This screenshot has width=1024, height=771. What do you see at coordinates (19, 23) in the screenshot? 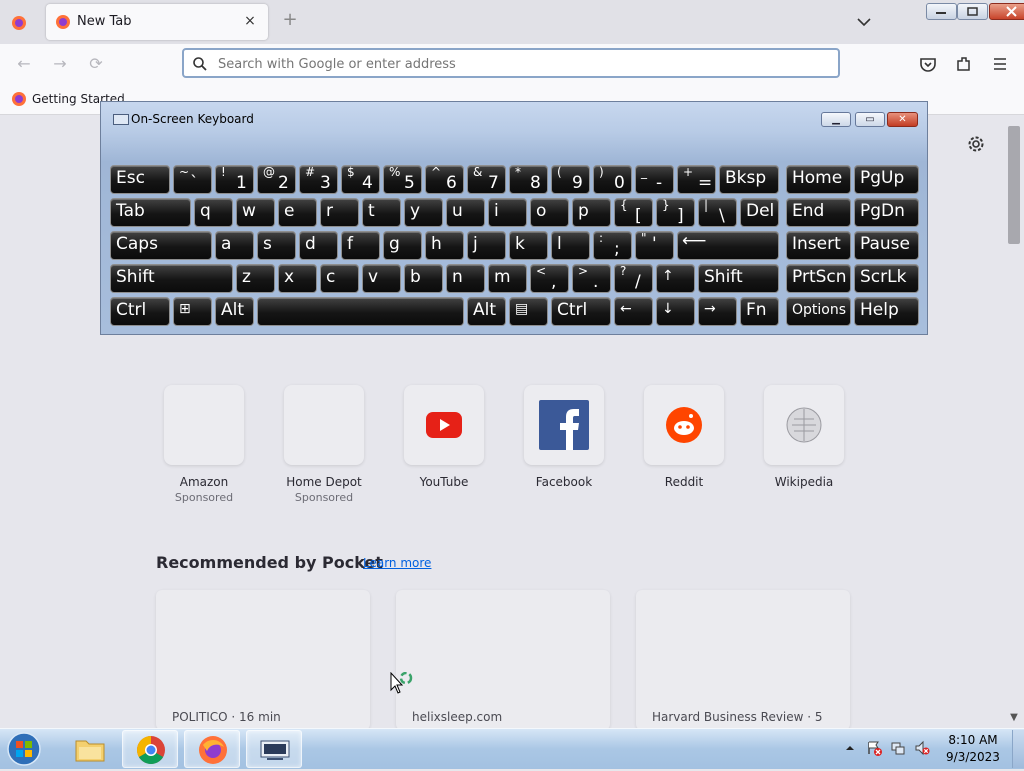
I see `firefox-view-icon` at bounding box center [19, 23].